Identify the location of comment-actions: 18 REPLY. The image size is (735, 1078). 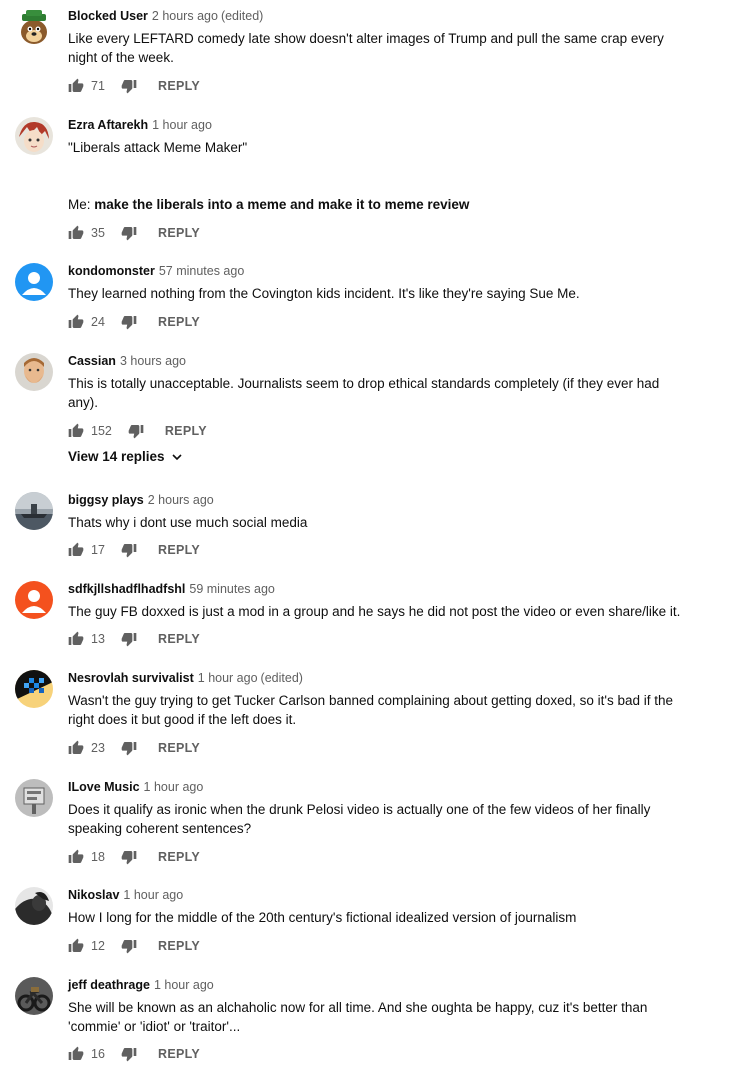
(134, 857).